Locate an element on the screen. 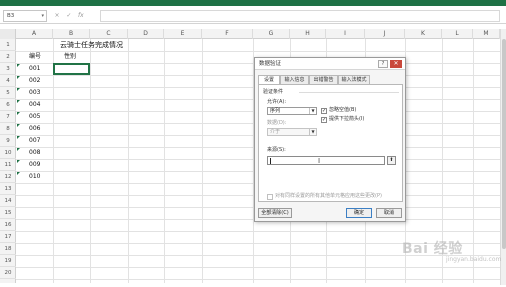 This screenshot has height=287, width=506. allow-select-value: 序列 is located at coordinates (275, 111).